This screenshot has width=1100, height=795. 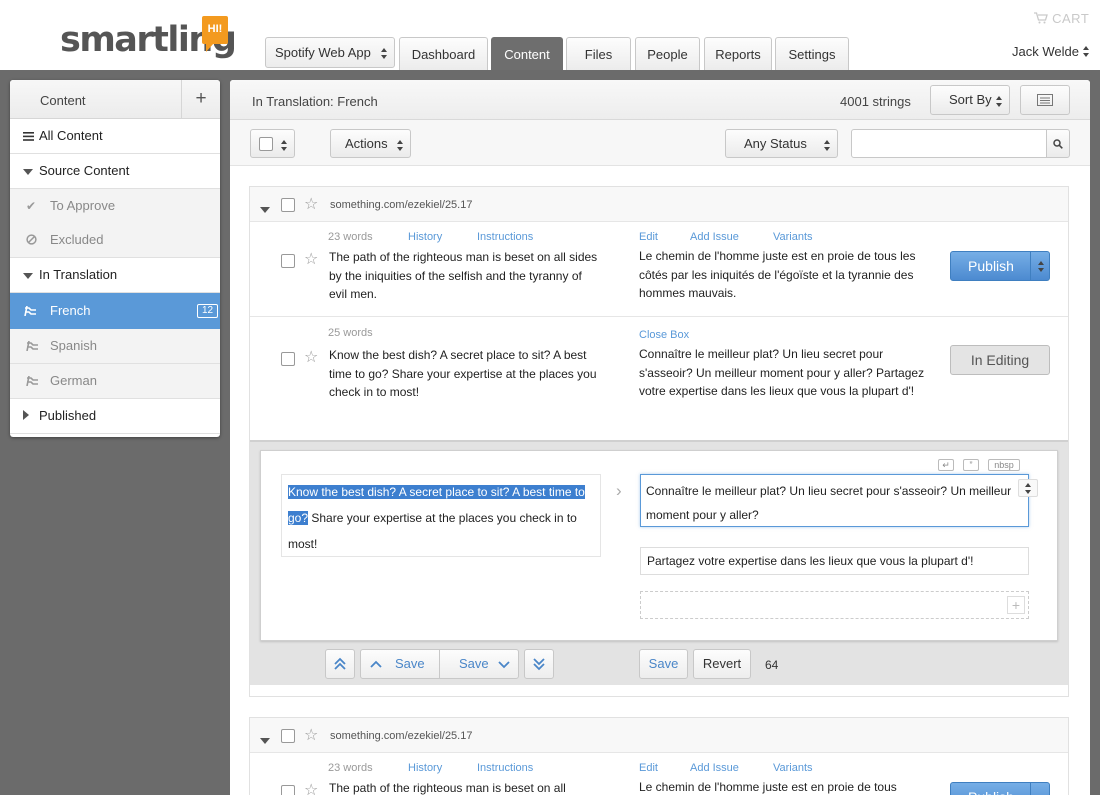 What do you see at coordinates (1004, 465) in the screenshot?
I see `nbsp-icon: nbsp` at bounding box center [1004, 465].